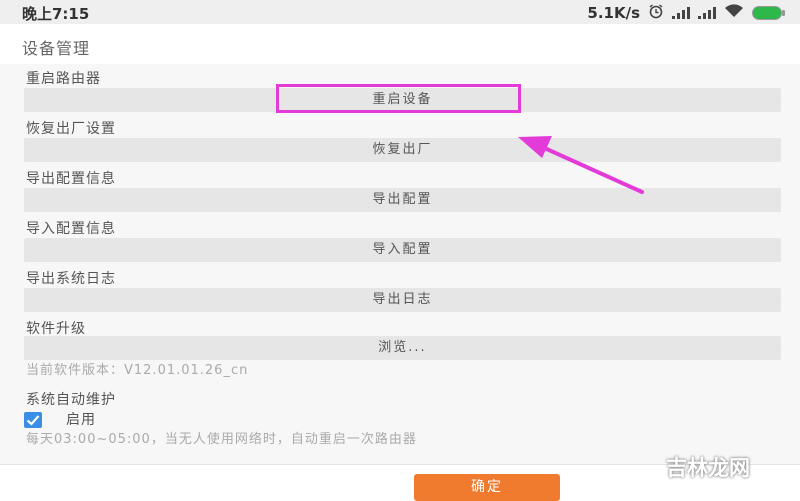  What do you see at coordinates (56, 14) in the screenshot?
I see `status-time: 晚上7:15` at bounding box center [56, 14].